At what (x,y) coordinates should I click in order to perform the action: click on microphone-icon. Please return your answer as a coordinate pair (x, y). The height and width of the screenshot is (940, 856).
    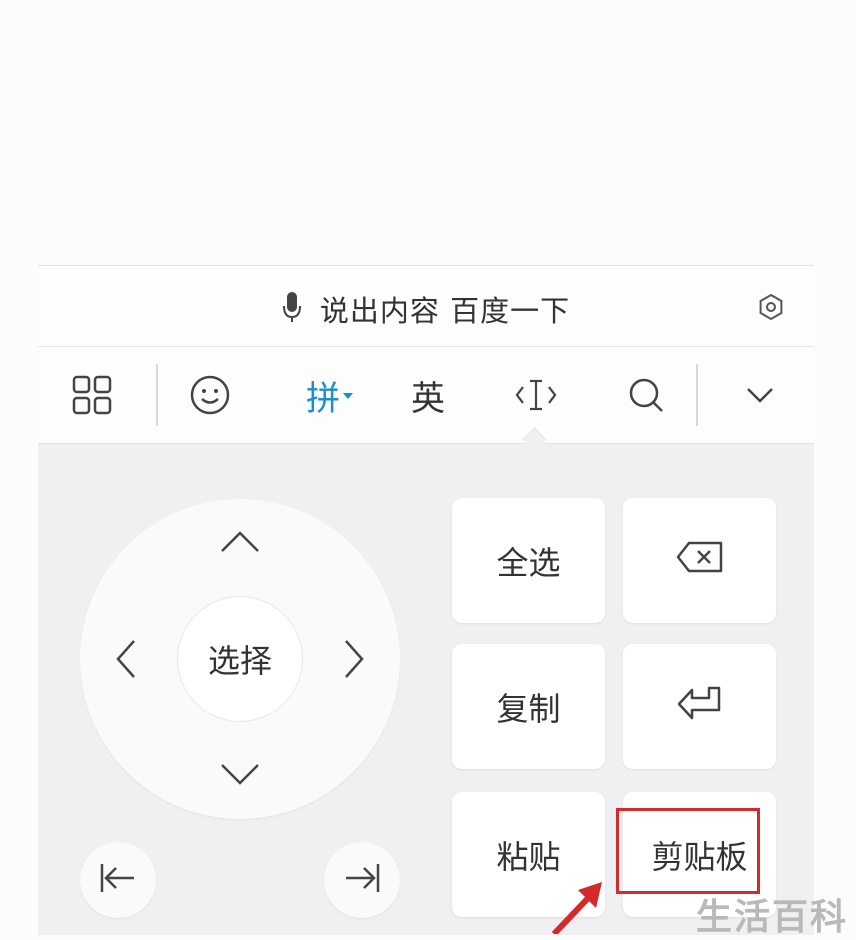
    Looking at the image, I should click on (292, 309).